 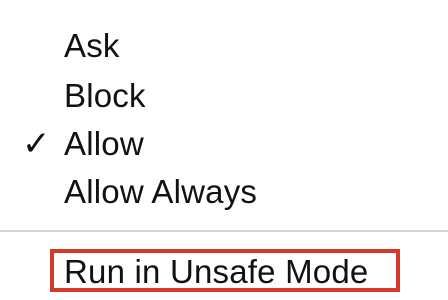 I want to click on menu-separator, so click(x=224, y=231).